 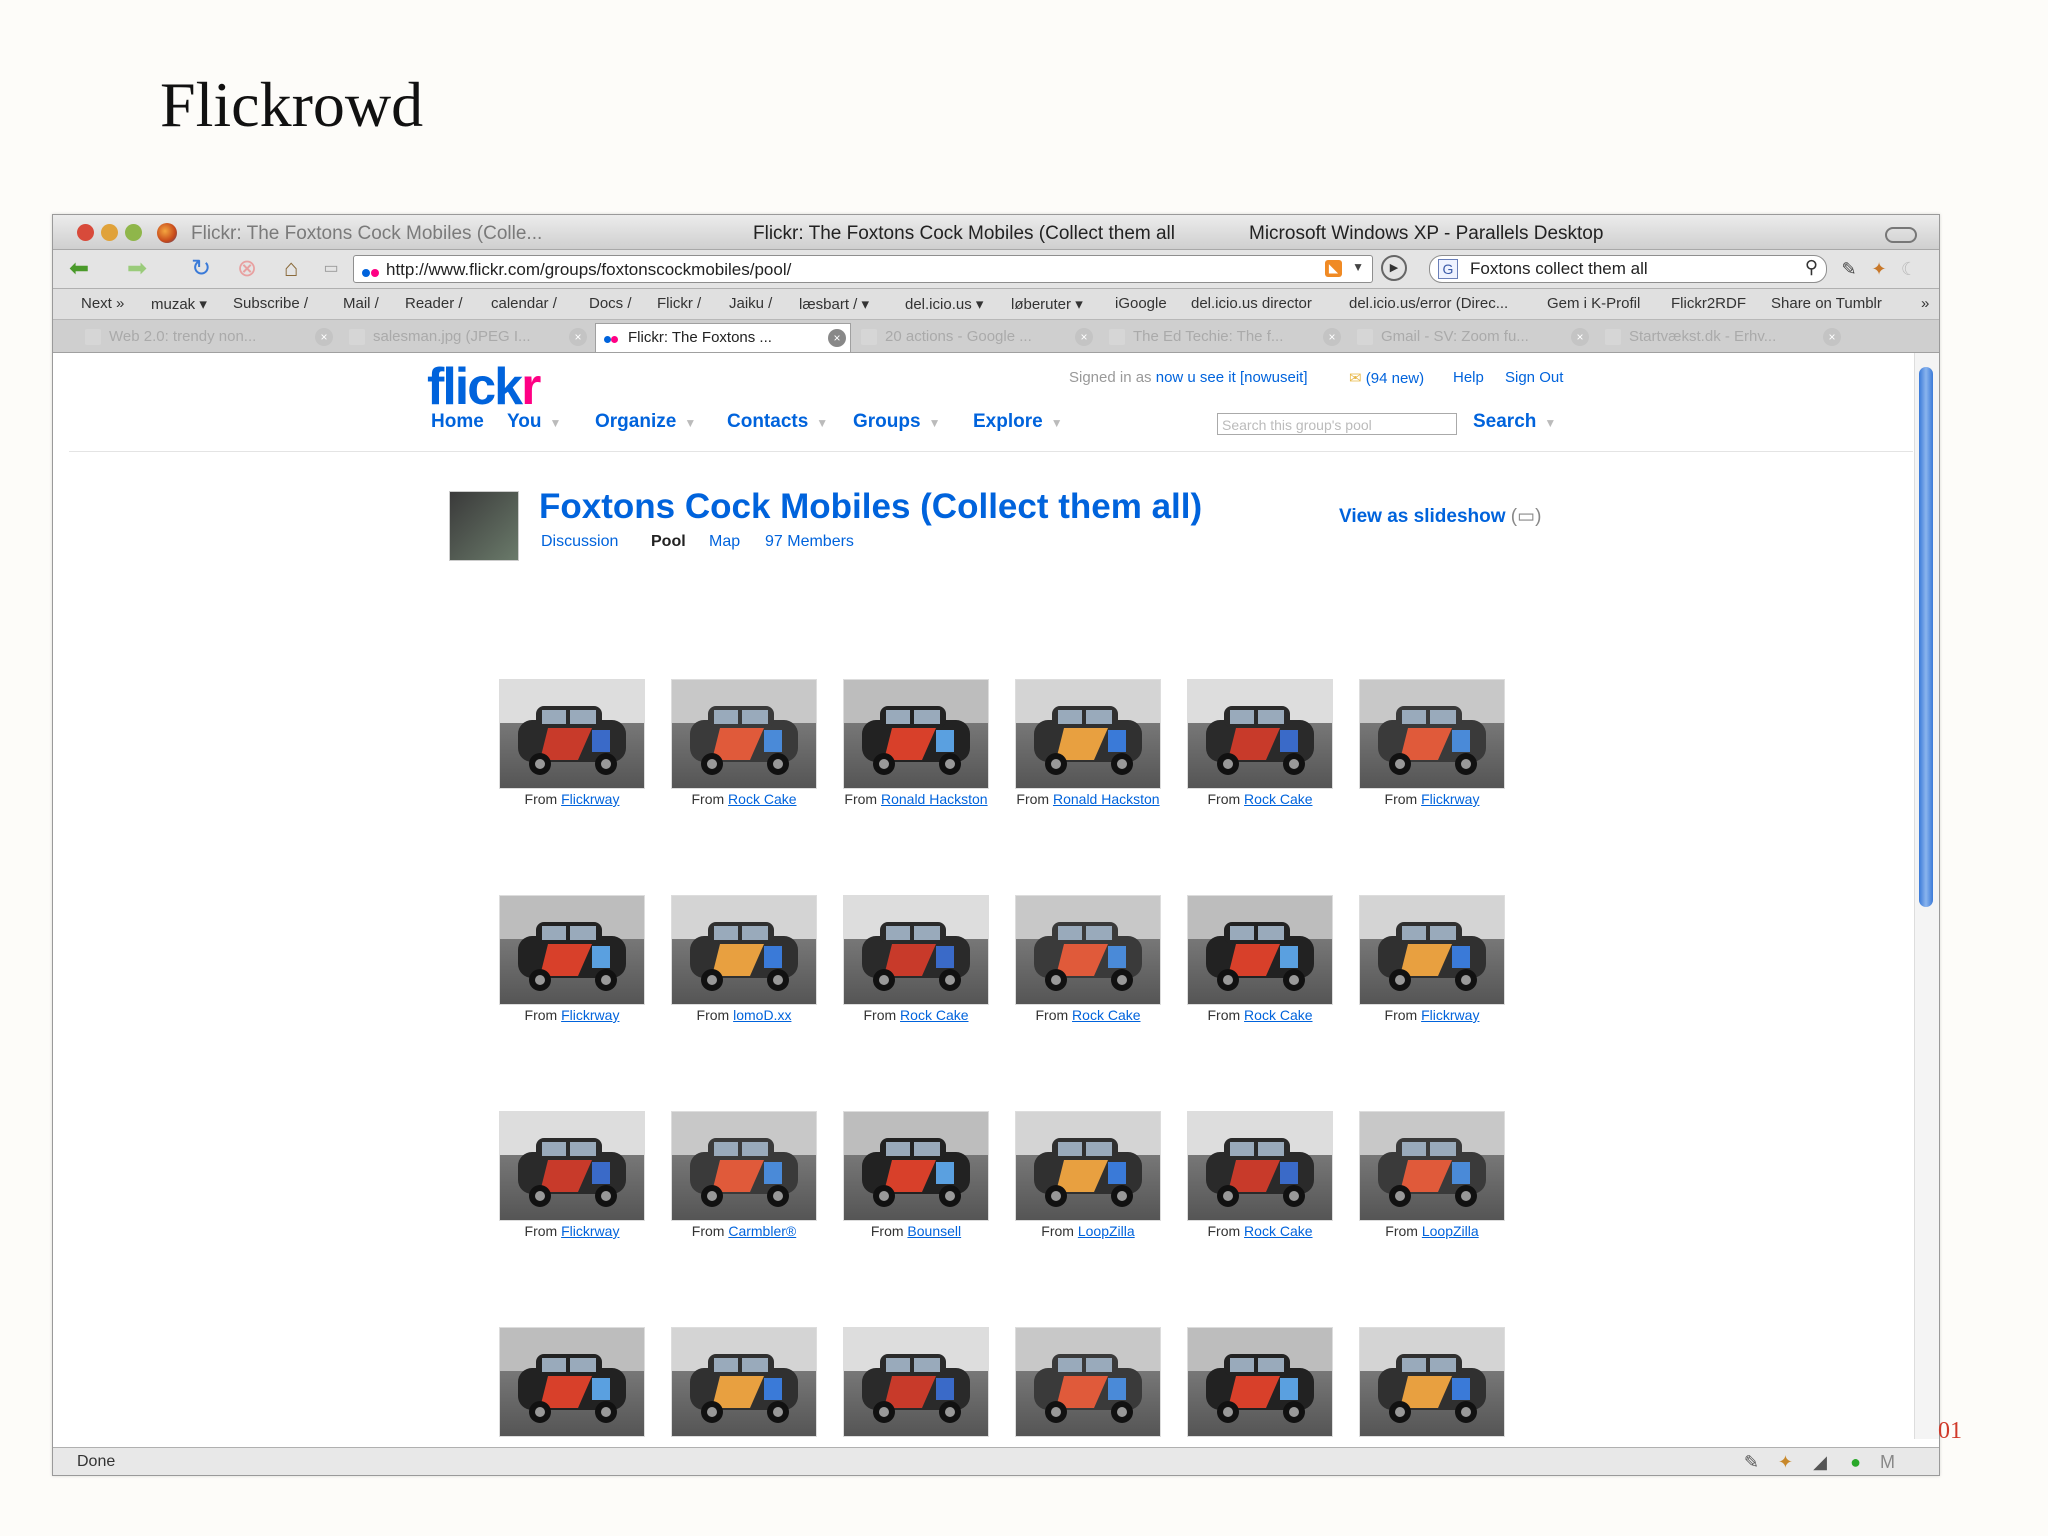 What do you see at coordinates (109, 232) in the screenshot?
I see `minimize-window-button` at bounding box center [109, 232].